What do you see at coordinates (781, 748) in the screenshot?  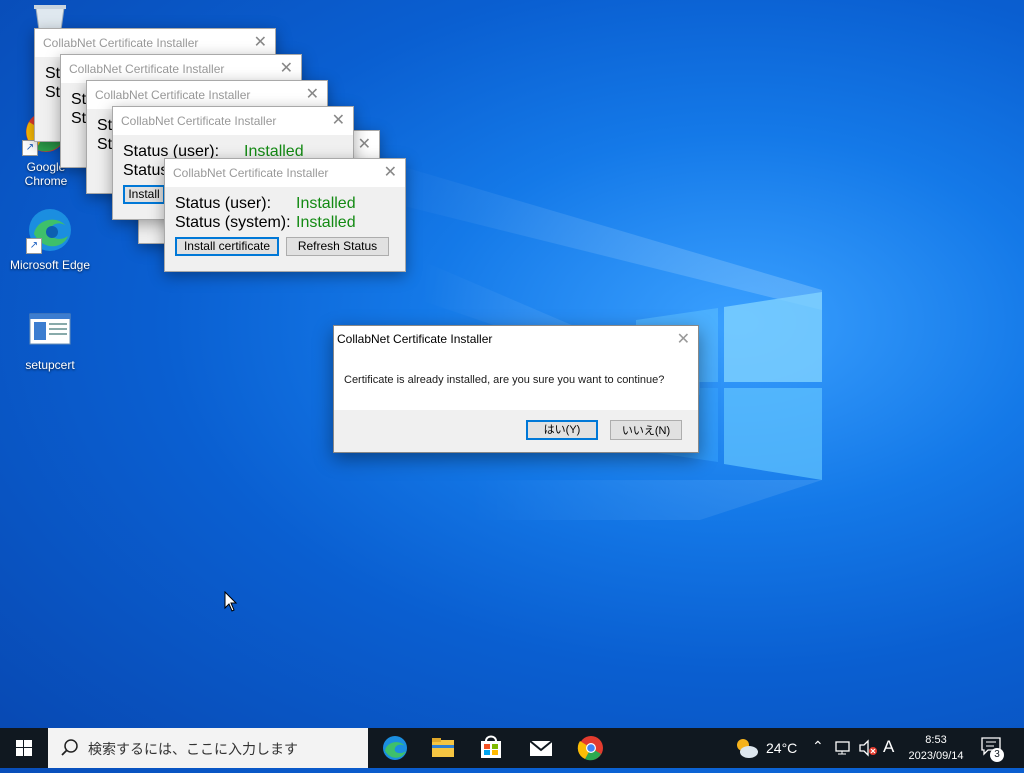 I see `weather-temperature: 24°C` at bounding box center [781, 748].